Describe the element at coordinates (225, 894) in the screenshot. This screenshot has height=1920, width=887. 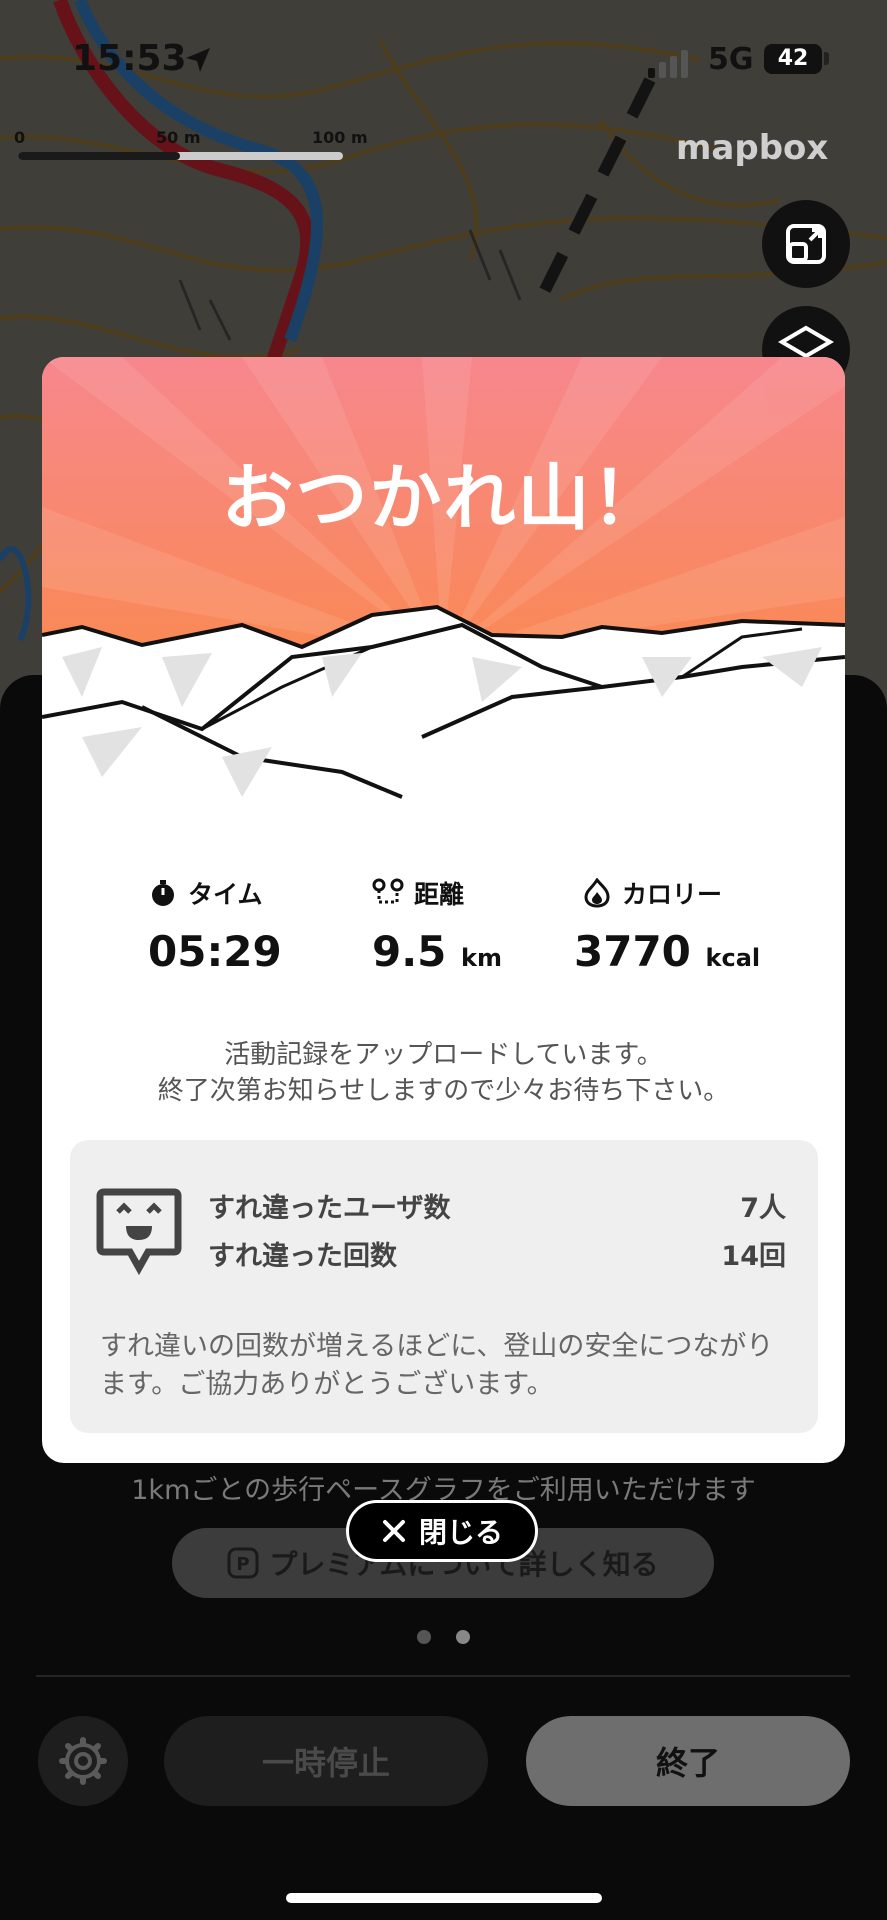
I see `stat-time-label-text: タイム` at that location.